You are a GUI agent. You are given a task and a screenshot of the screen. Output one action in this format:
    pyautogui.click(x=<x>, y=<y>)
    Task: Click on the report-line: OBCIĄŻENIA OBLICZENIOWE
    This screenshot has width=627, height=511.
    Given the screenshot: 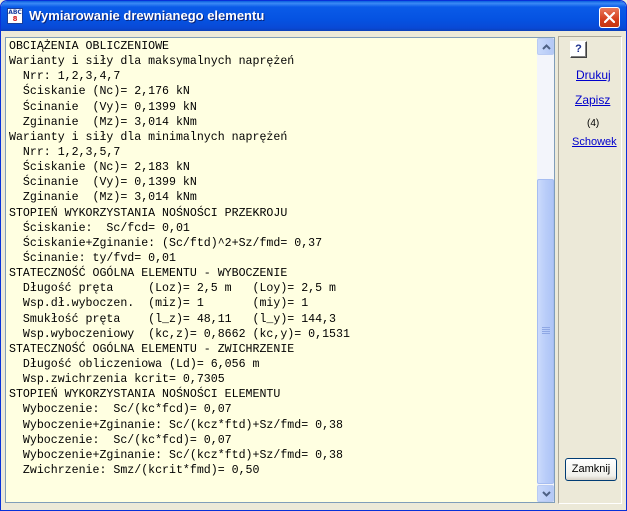 What is the action you would take?
    pyautogui.click(x=89, y=46)
    